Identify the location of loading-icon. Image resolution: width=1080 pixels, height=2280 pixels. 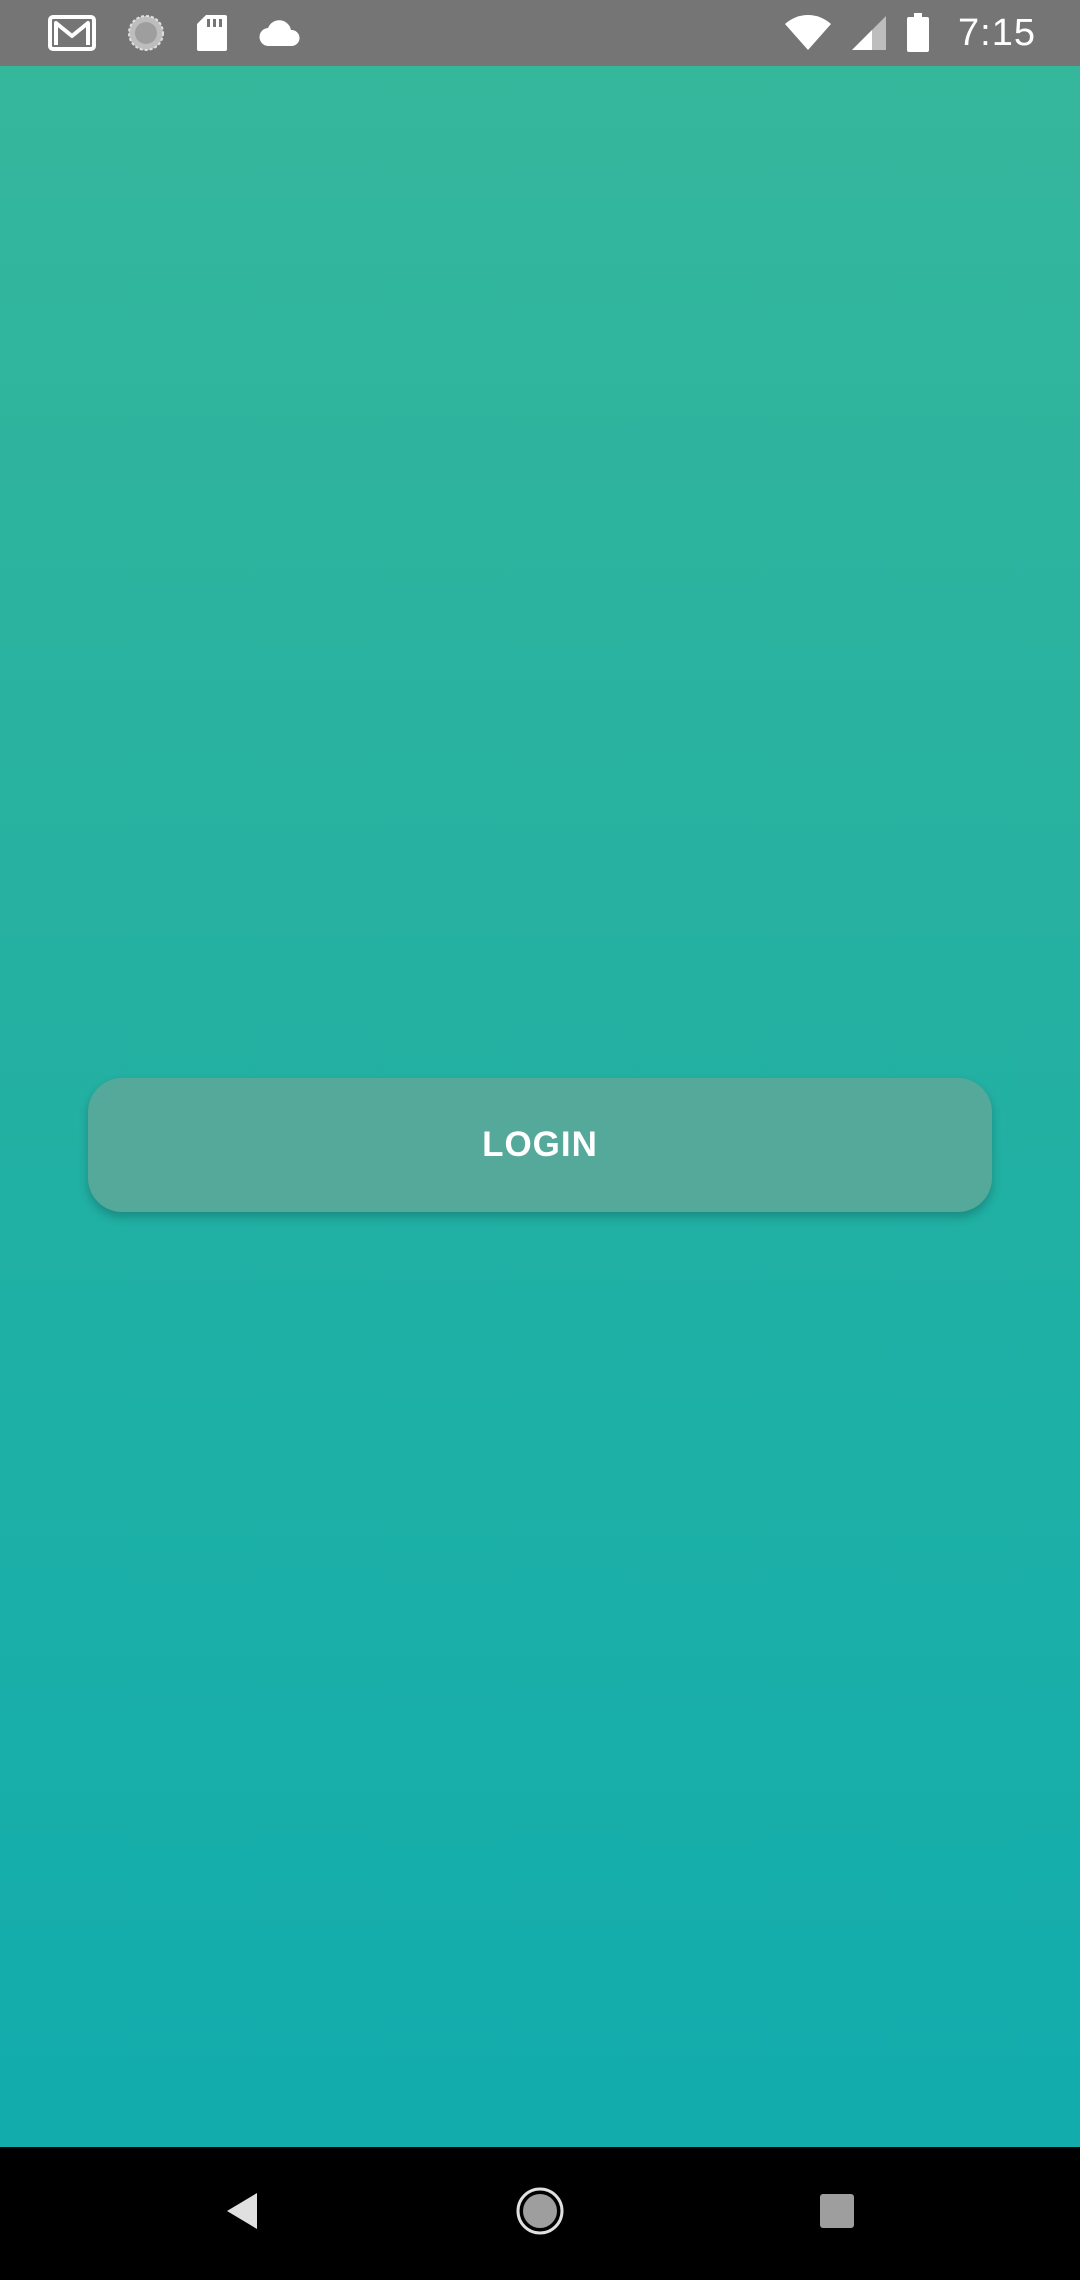
(146, 33).